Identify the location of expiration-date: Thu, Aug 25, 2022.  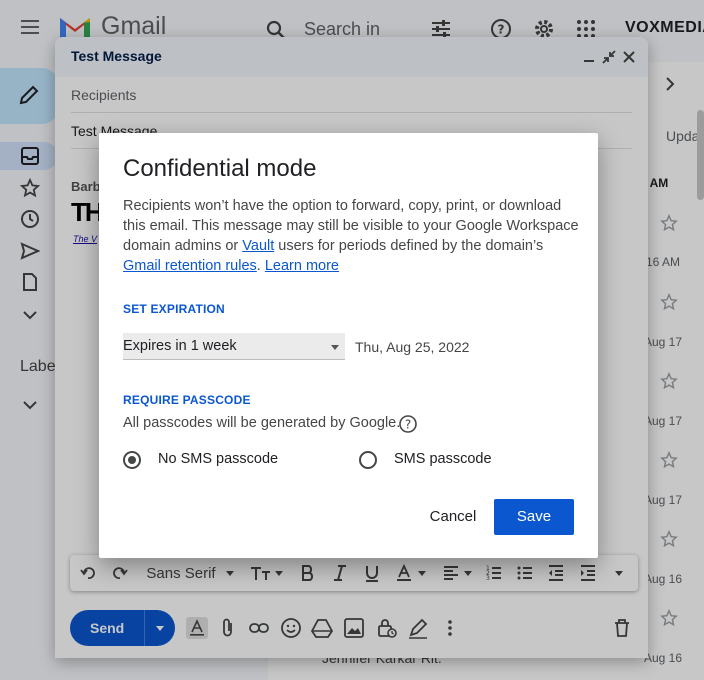
(412, 347).